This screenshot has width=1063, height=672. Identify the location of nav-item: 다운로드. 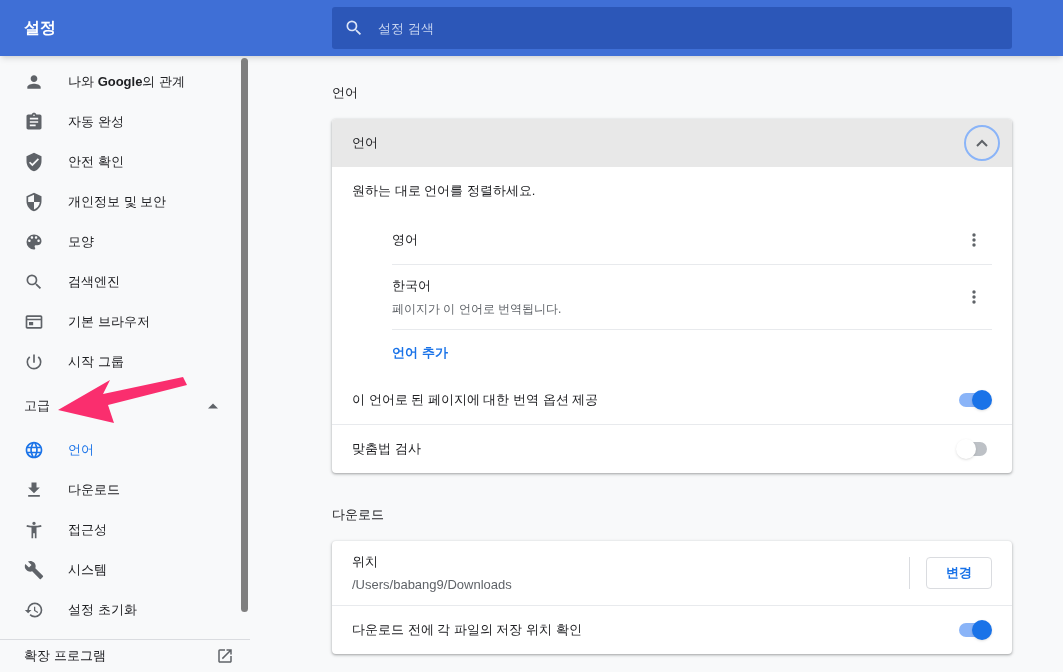
(125, 490).